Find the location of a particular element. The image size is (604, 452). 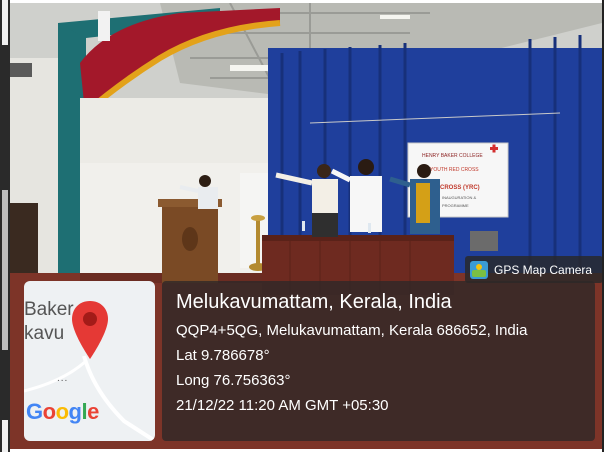

gps-map-camera-badge: GPS Map Camera is located at coordinates (533, 269).